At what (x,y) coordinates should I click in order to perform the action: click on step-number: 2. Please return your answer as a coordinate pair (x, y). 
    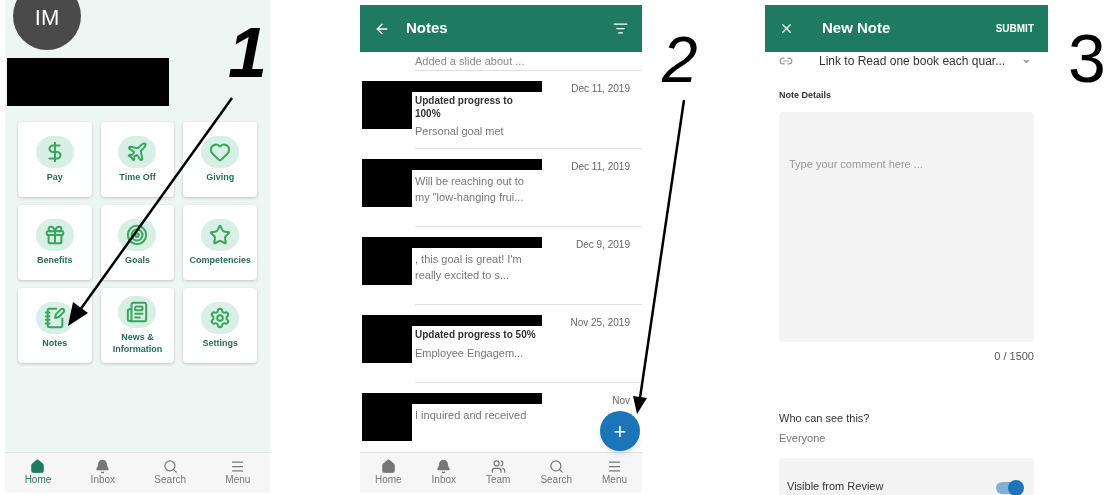
    Looking at the image, I should click on (680, 60).